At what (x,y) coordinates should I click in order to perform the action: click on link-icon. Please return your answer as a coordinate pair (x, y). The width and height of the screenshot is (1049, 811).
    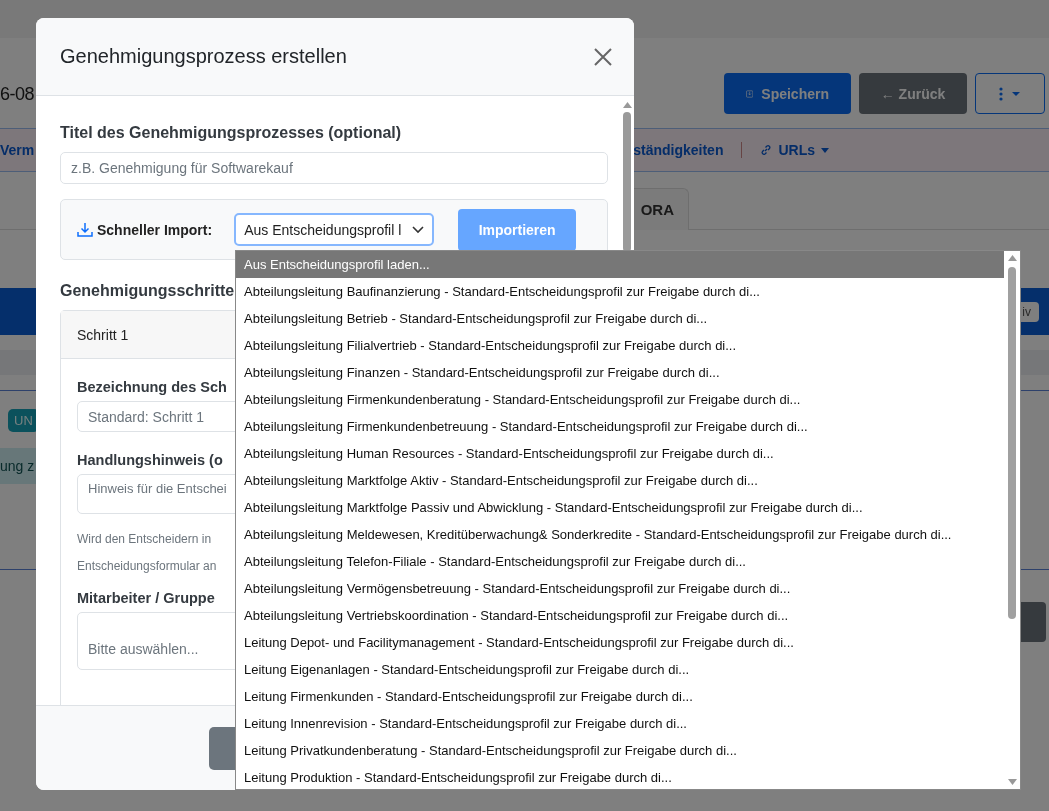
    Looking at the image, I should click on (766, 150).